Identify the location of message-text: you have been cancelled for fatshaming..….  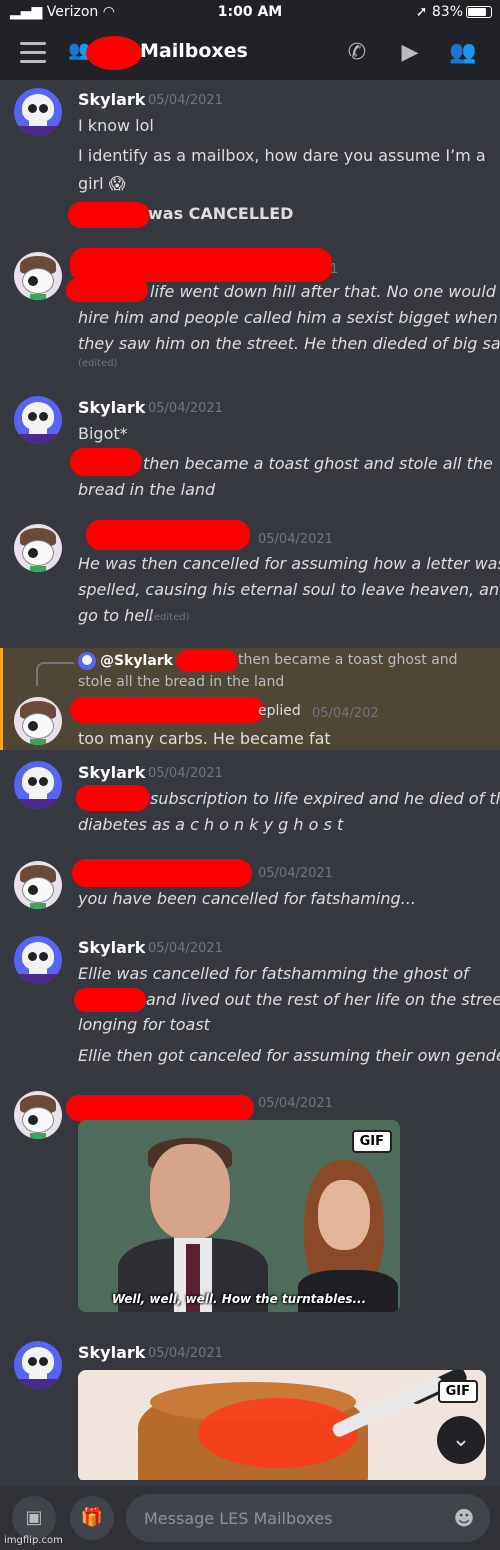
(247, 898).